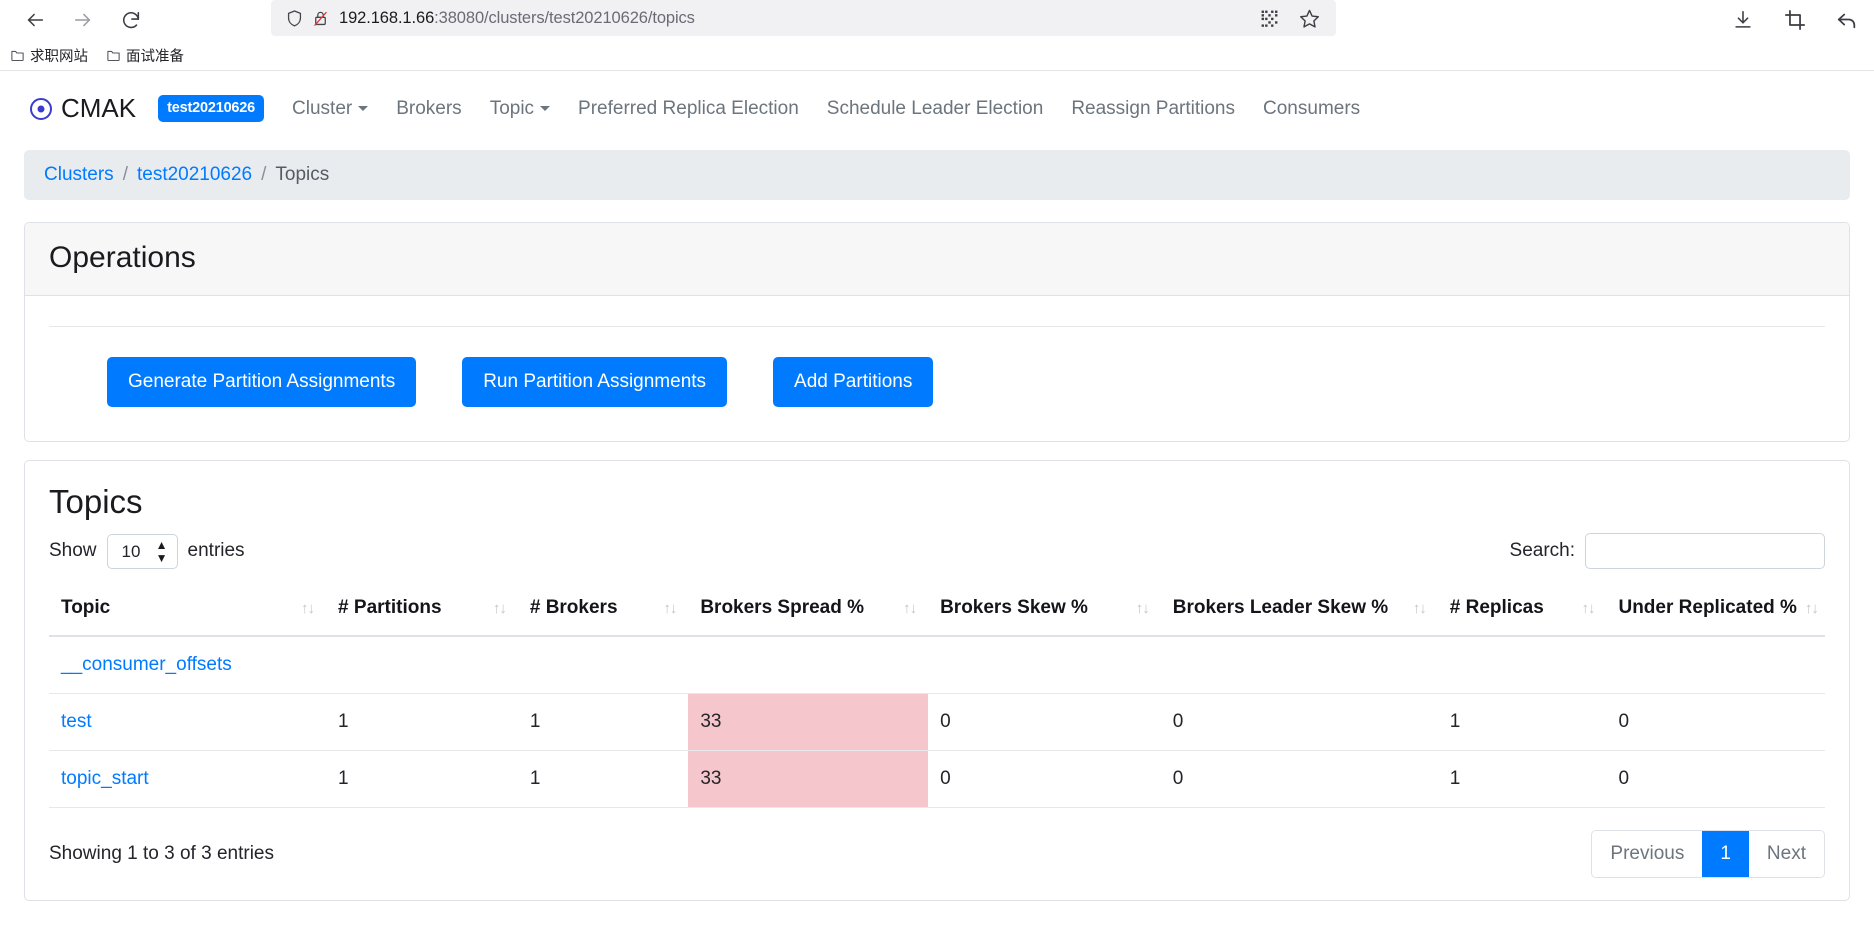 The height and width of the screenshot is (940, 1874). I want to click on bookmark-item-0: 求职网站, so click(49, 55).